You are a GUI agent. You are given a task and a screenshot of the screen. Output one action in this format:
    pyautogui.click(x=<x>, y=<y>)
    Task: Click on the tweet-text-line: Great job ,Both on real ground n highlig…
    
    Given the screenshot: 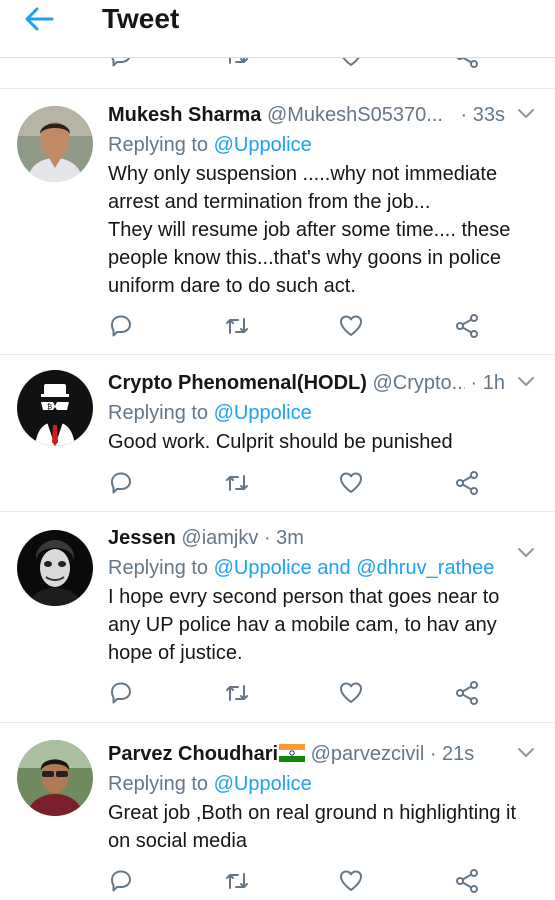 What is the action you would take?
    pyautogui.click(x=312, y=813)
    